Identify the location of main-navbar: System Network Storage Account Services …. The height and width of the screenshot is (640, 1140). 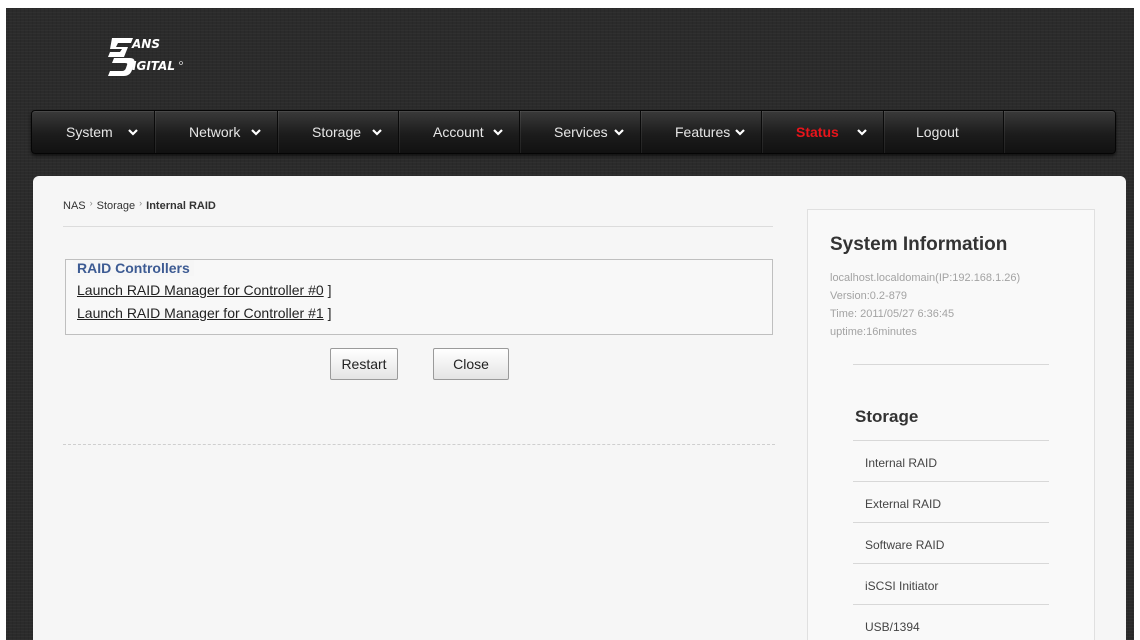
(573, 132).